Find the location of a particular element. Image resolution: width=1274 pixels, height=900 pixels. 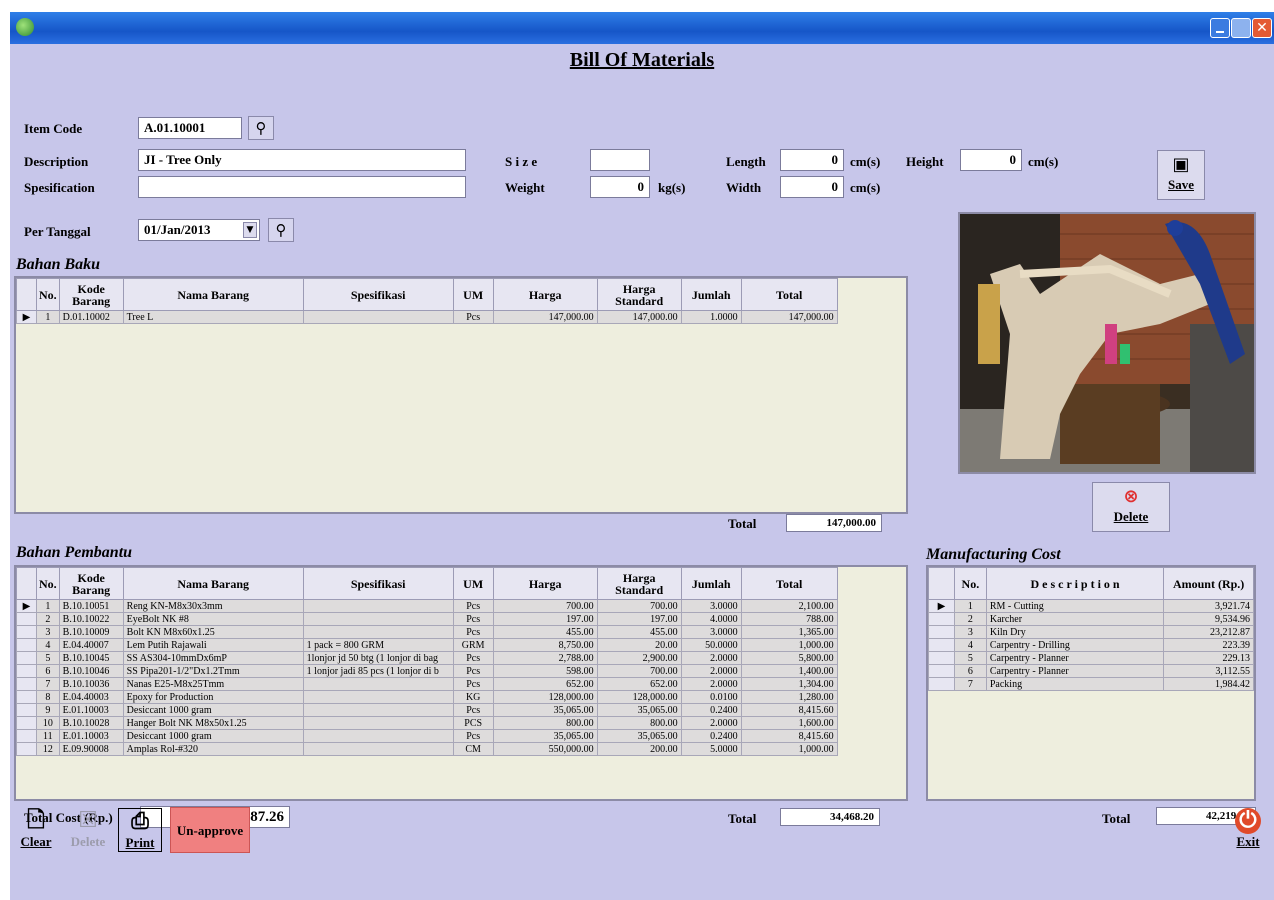

table-cell: Desiccant 1000 gram is located at coordinates (213, 736).